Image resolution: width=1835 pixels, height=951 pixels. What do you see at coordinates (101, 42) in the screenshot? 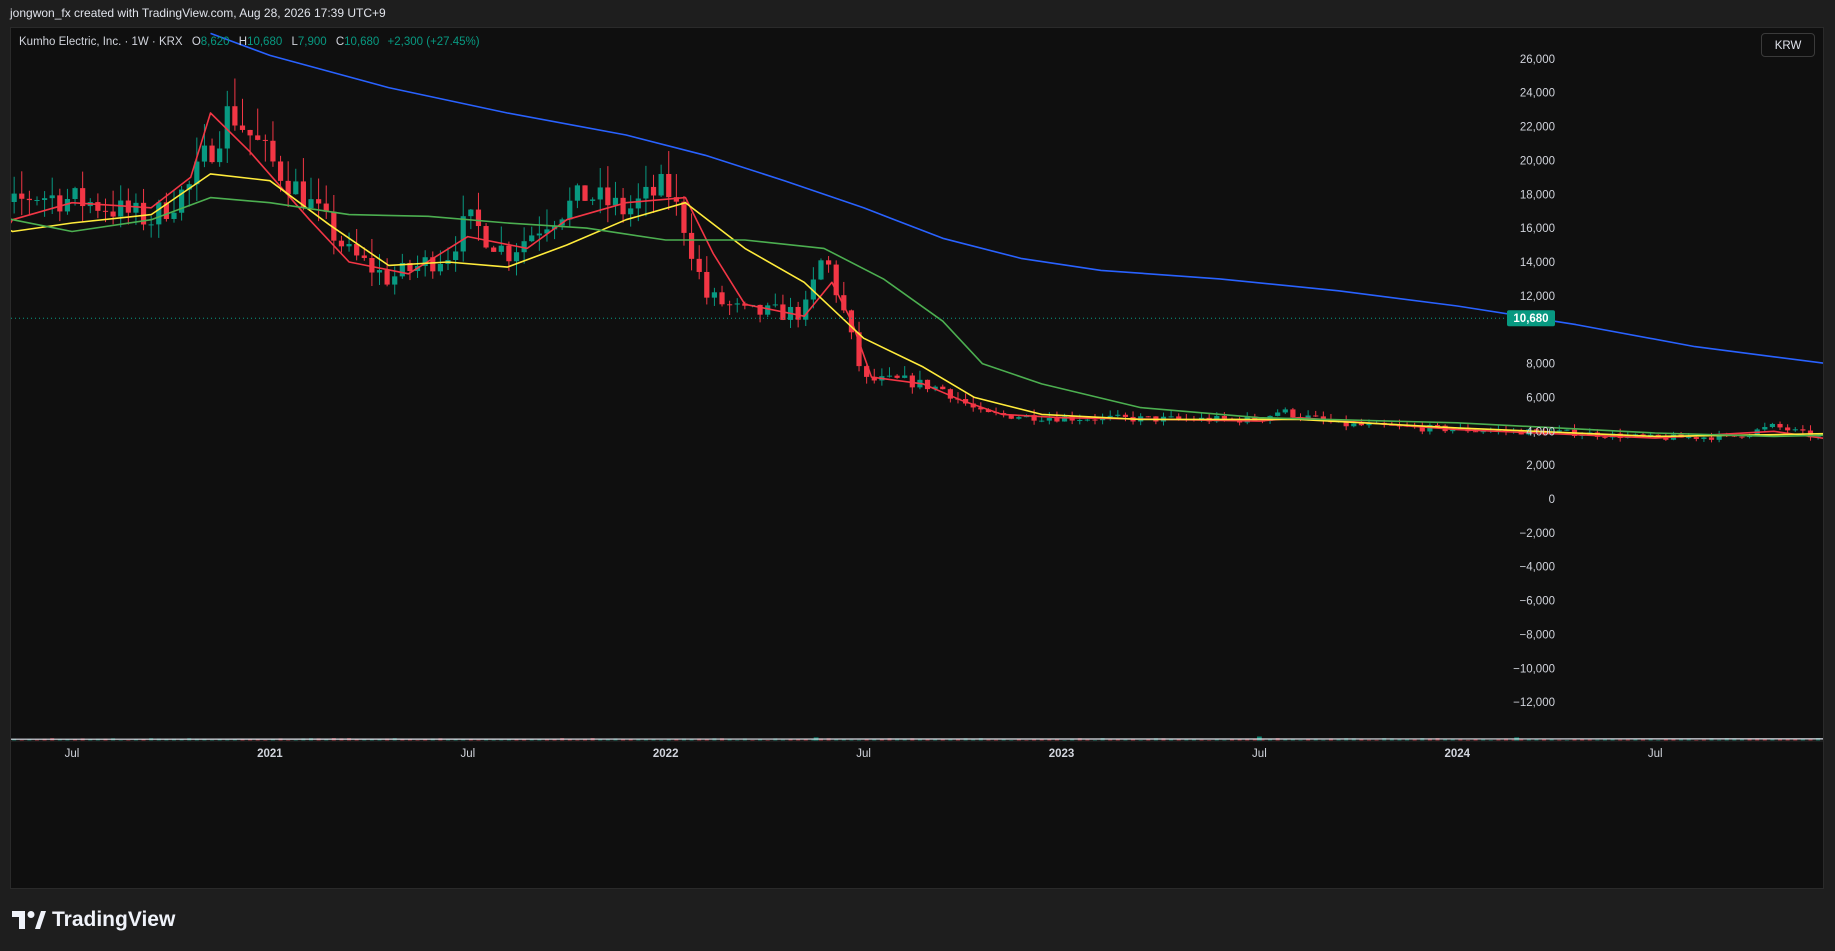
I see `symbol-title: Kumho Electric, Inc. · 1W · KRX` at bounding box center [101, 42].